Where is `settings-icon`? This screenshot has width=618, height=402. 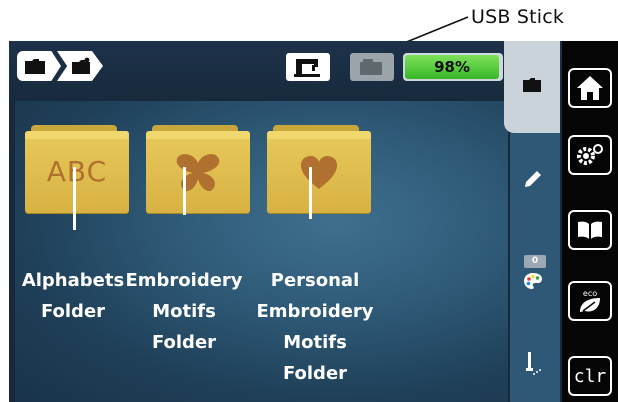
settings-icon is located at coordinates (590, 154).